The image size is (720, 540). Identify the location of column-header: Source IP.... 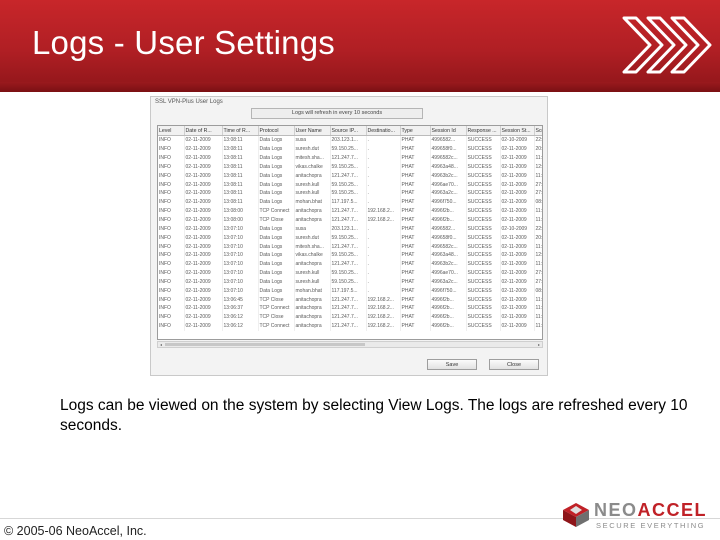
(348, 131).